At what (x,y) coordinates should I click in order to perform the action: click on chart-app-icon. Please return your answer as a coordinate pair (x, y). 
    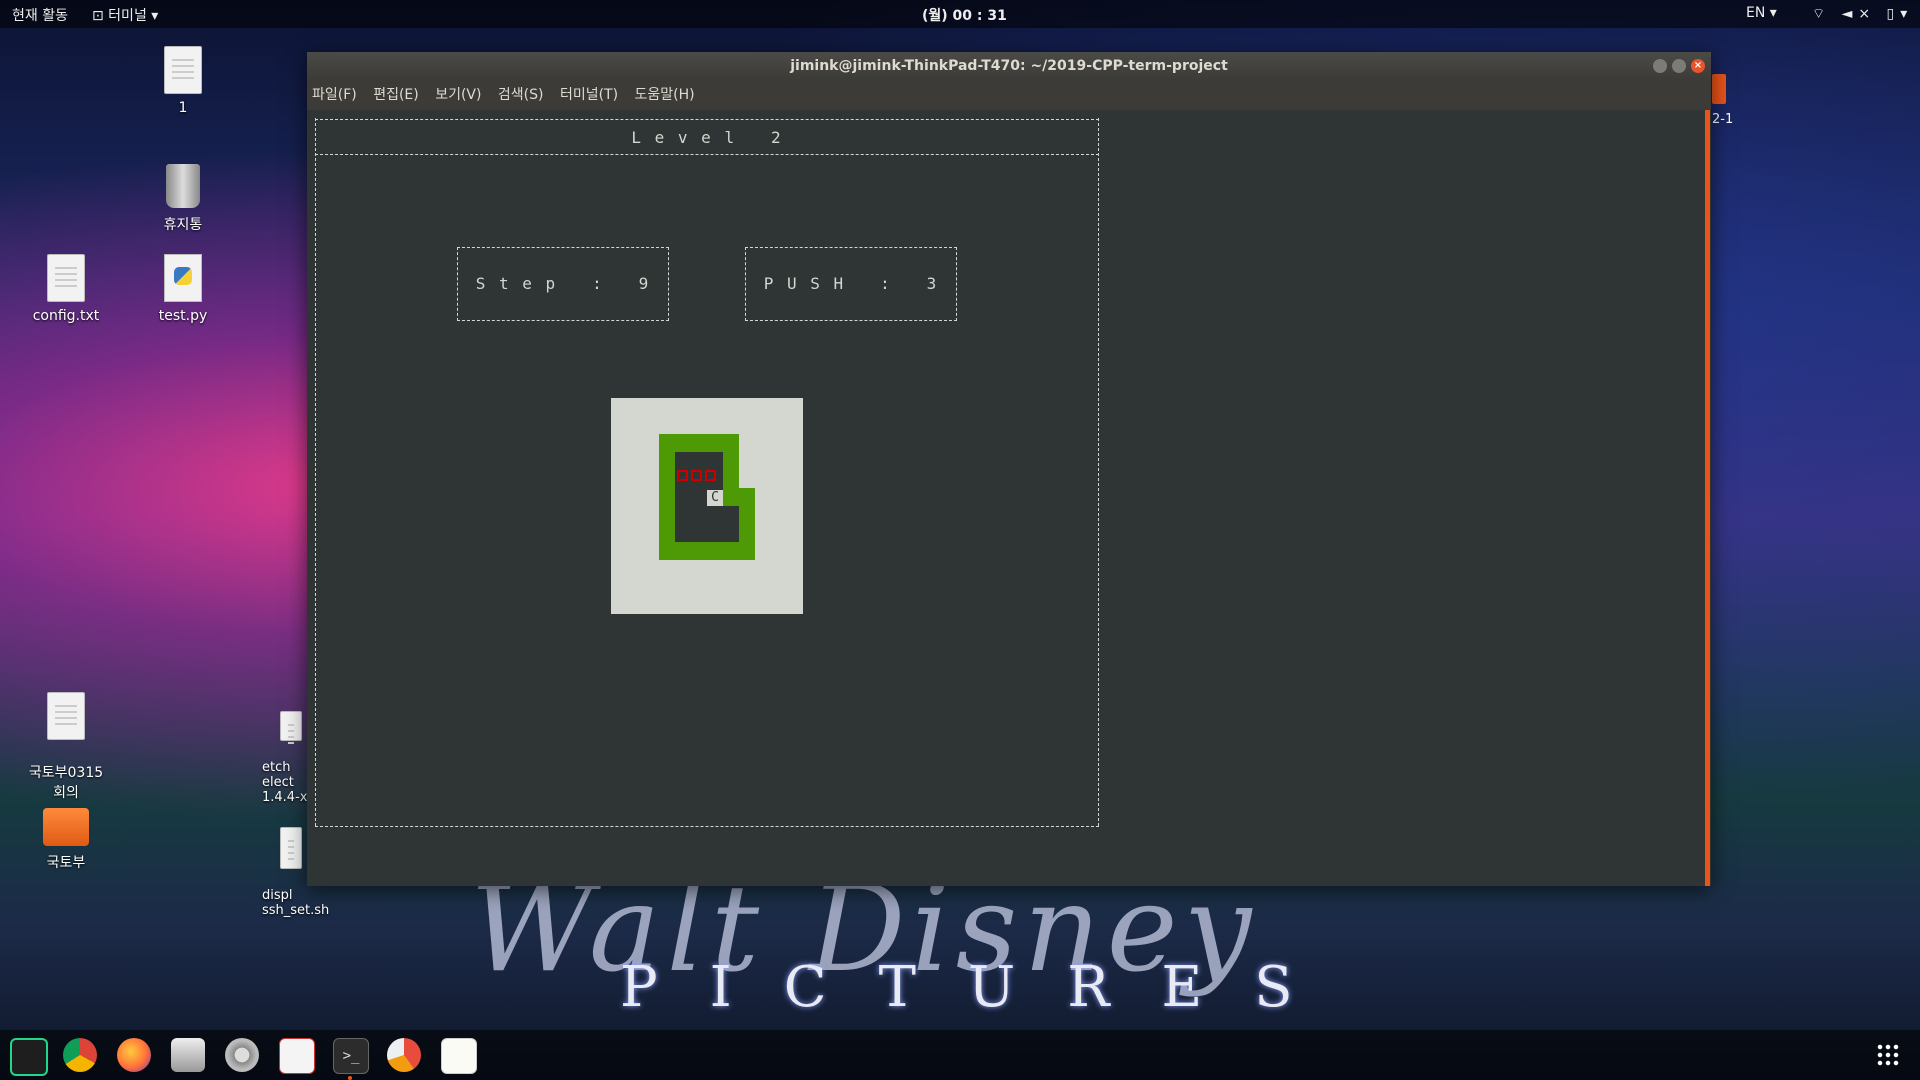
    Looking at the image, I should click on (404, 1055).